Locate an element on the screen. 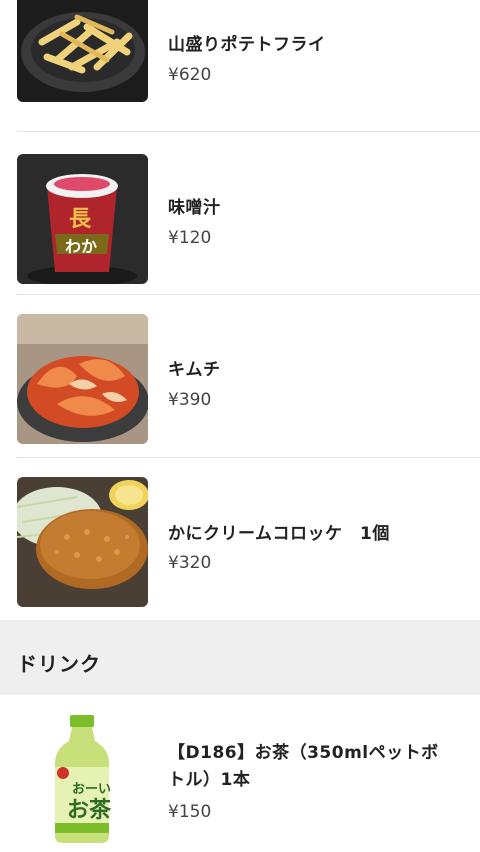 This screenshot has height=852, width=480. kimchi-image is located at coordinates (82, 379).